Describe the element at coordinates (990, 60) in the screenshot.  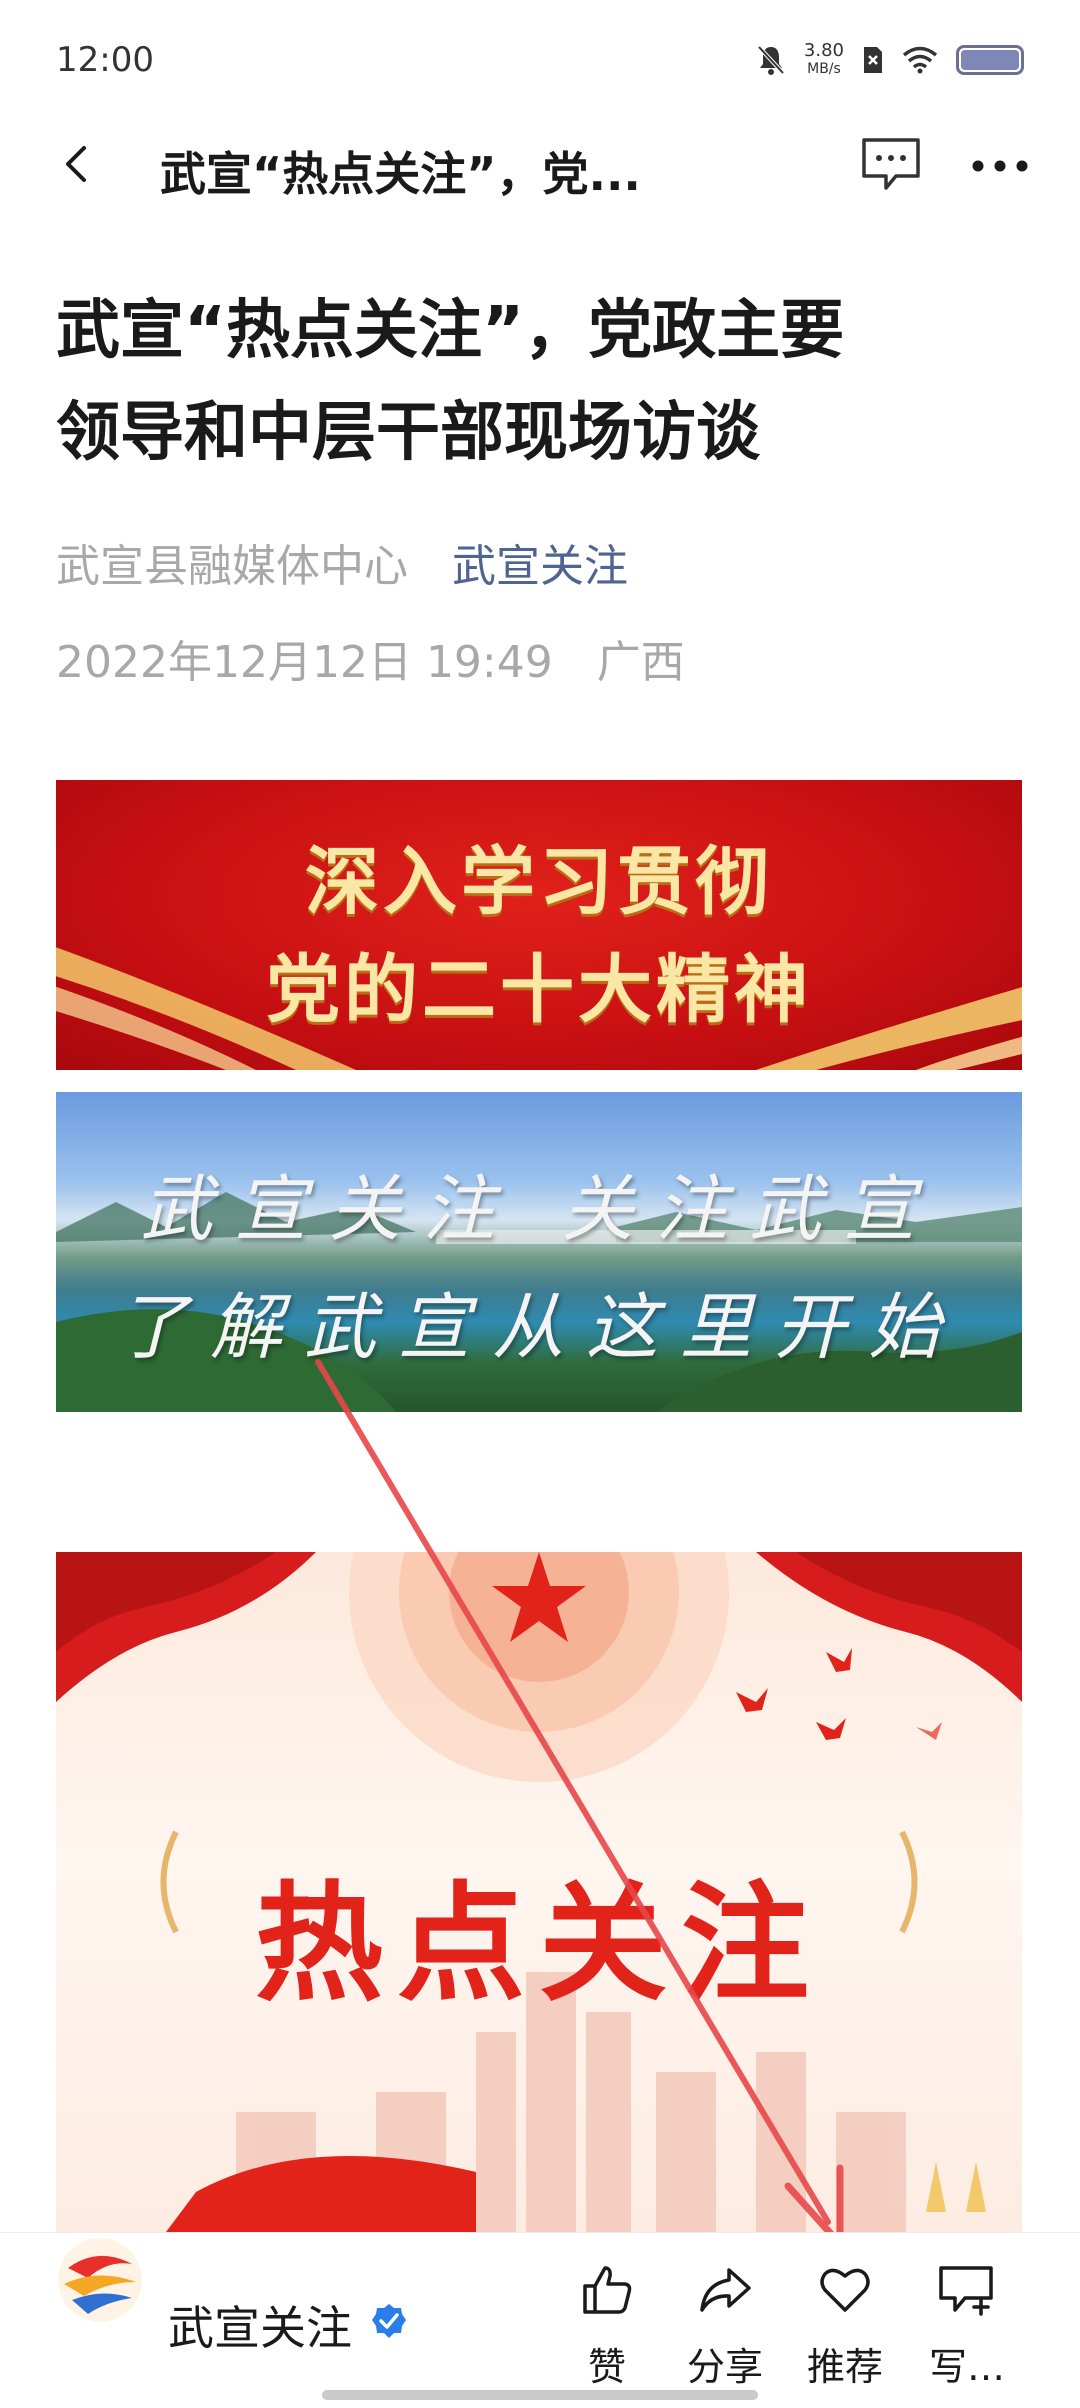
I see `battery-icon` at that location.